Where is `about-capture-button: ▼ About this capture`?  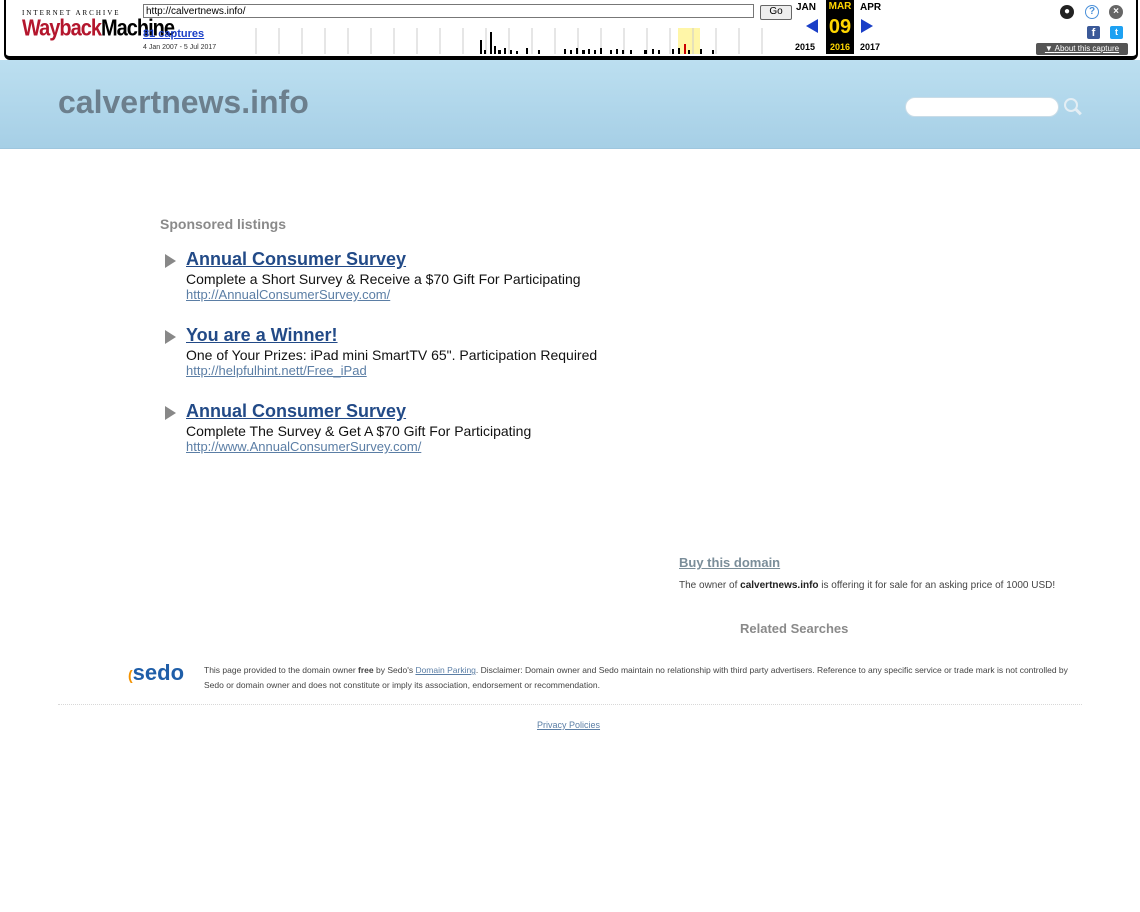 about-capture-button: ▼ About this capture is located at coordinates (1082, 49).